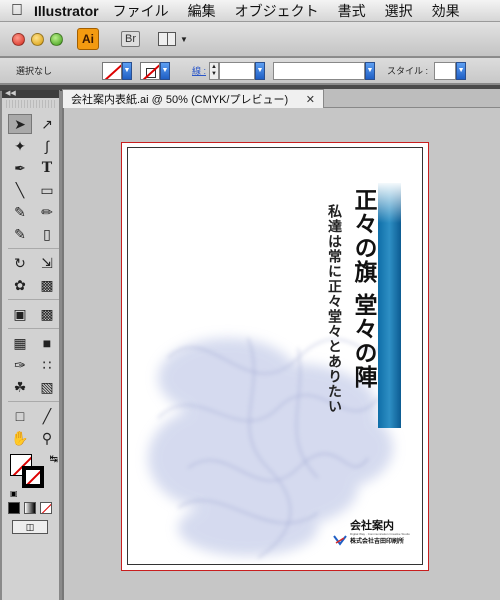  I want to click on arrange-documents-button, so click(167, 39).